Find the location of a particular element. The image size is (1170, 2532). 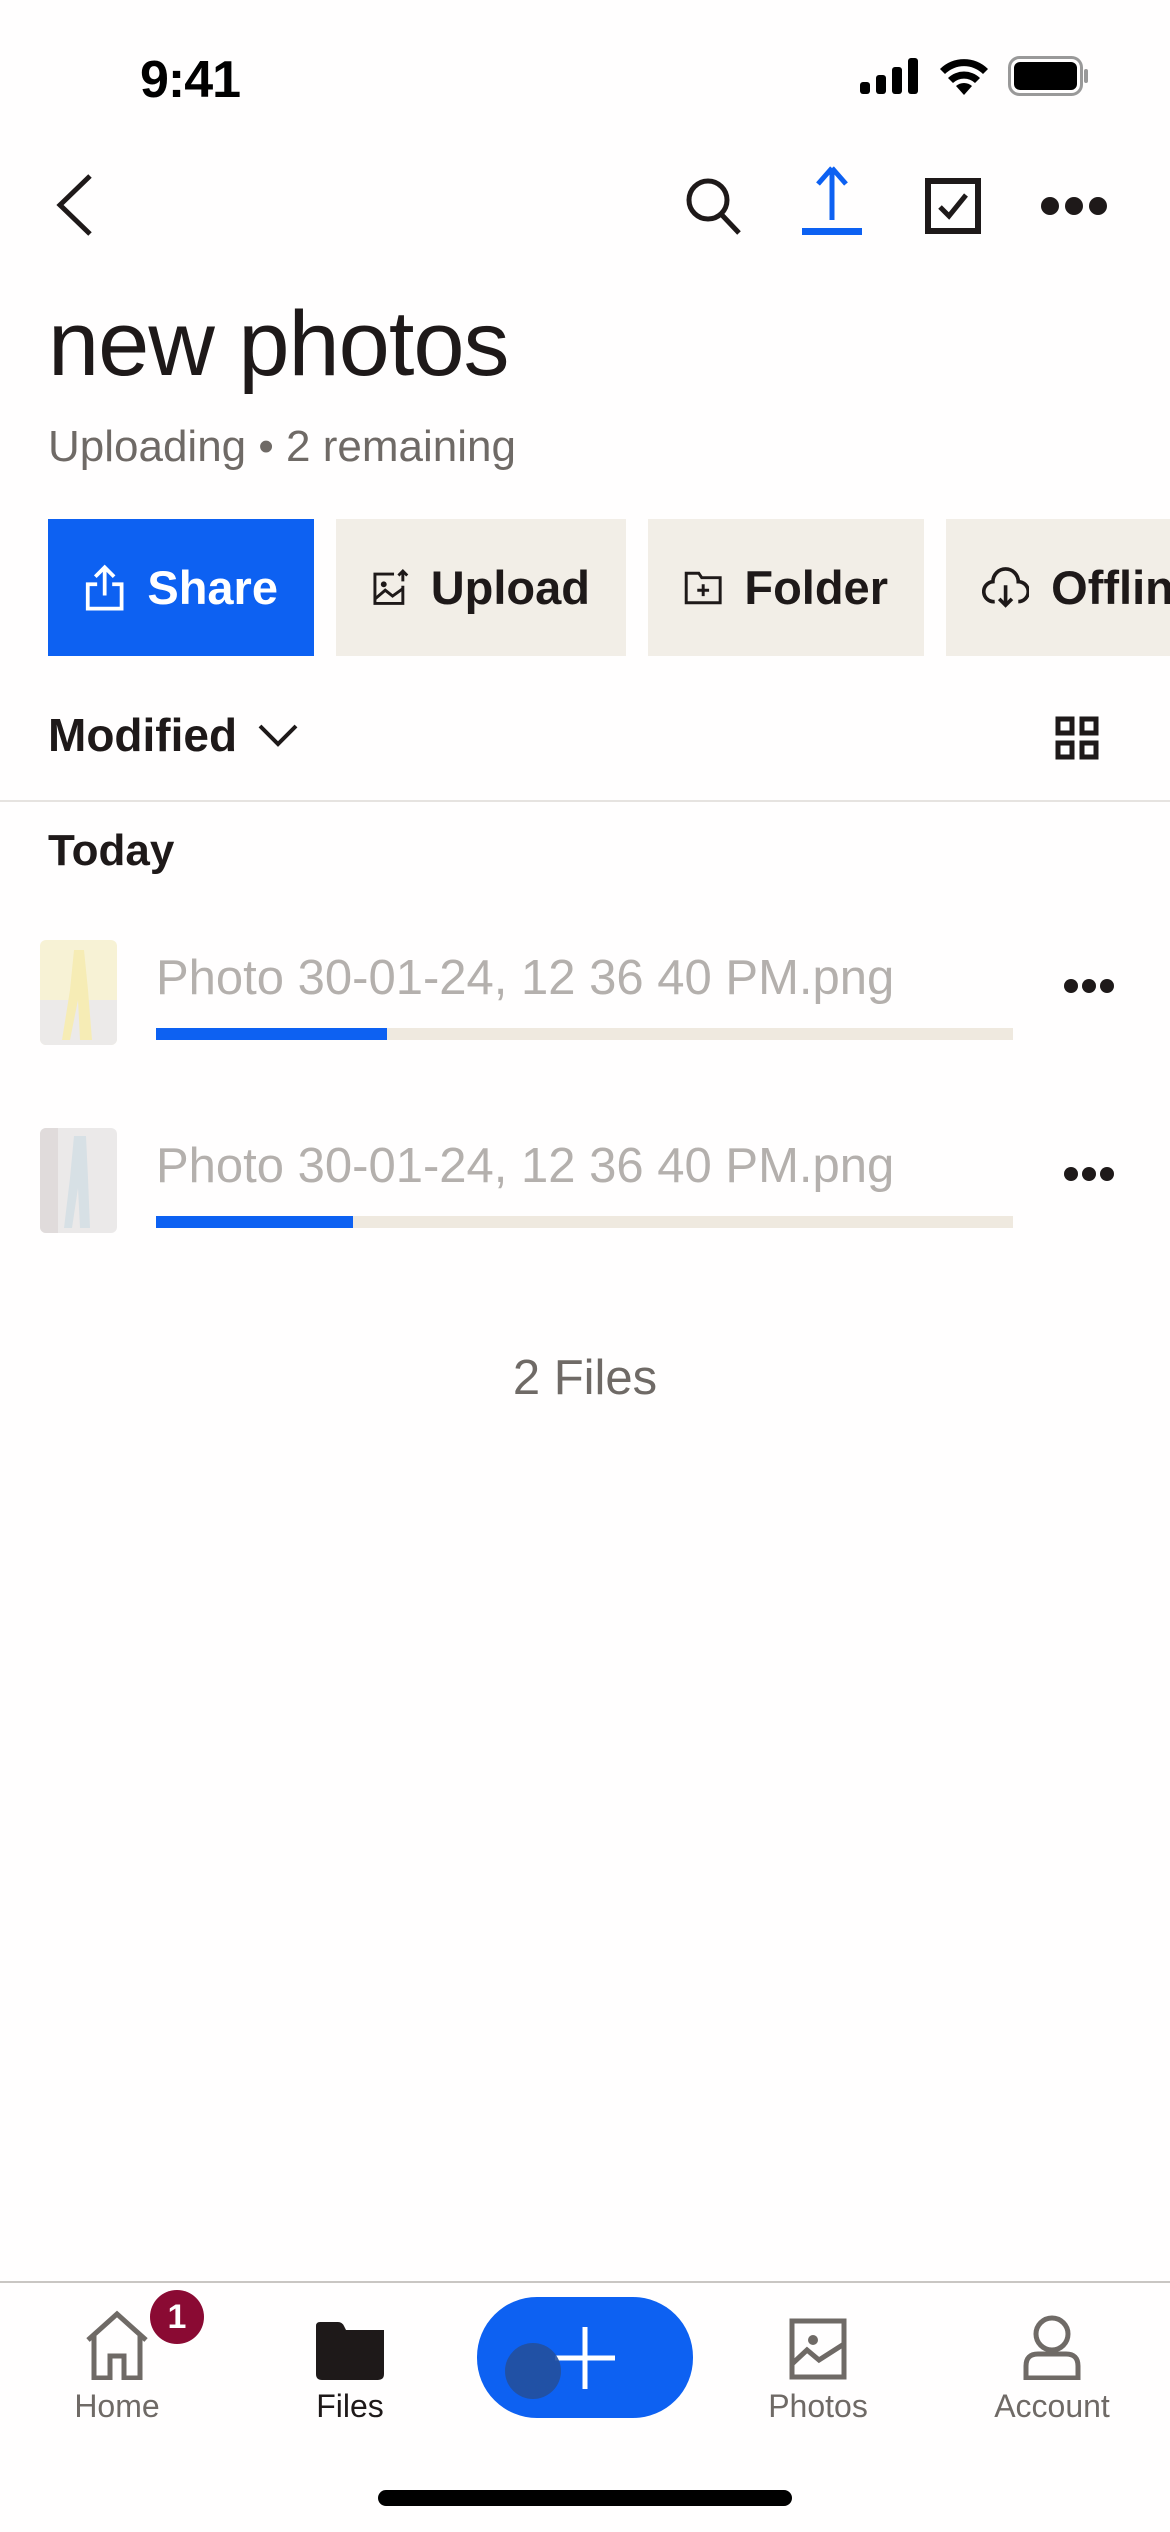

action-bar: Share Upload Folder Offline is located at coordinates (609, 587).